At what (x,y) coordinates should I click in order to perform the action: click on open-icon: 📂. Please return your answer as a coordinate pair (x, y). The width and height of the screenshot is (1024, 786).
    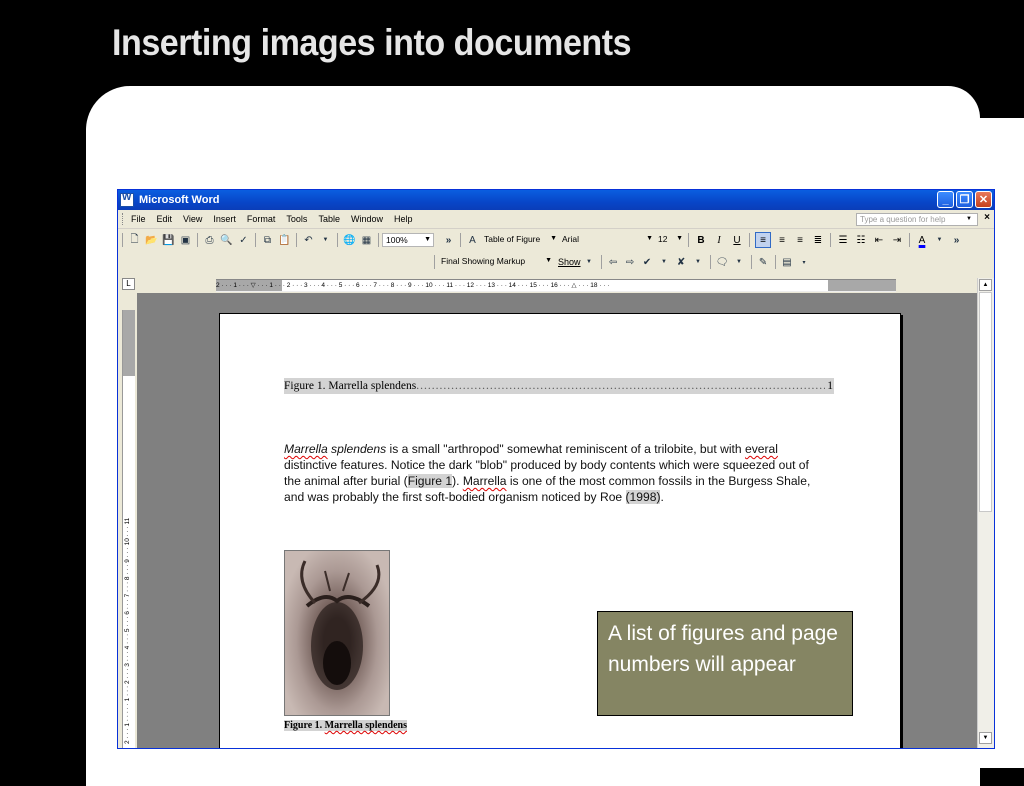
    Looking at the image, I should click on (151, 240).